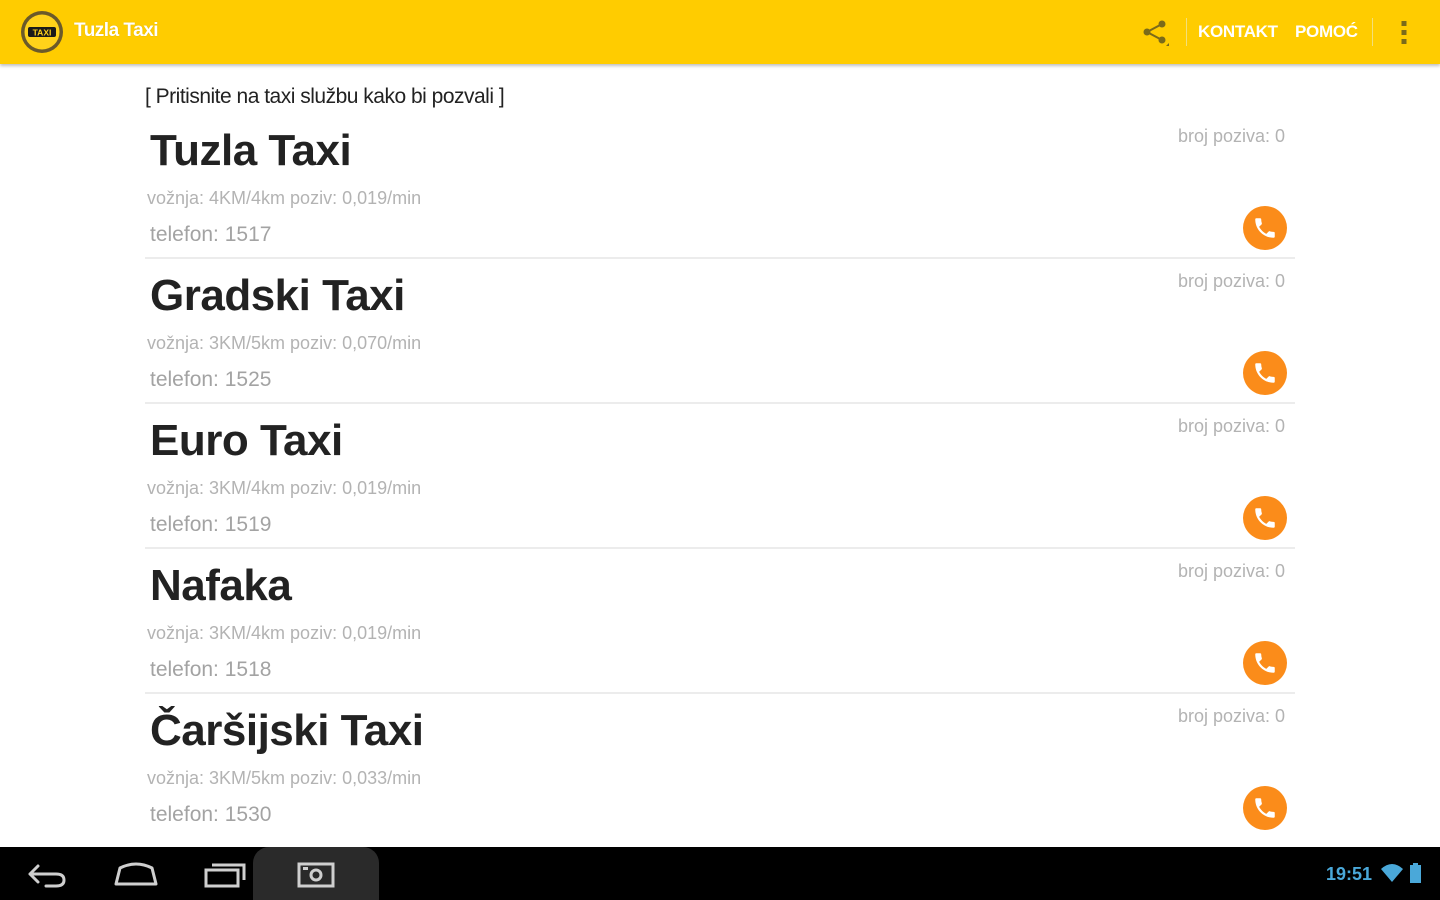 This screenshot has height=900, width=1440. I want to click on screenshot-icon, so click(316, 874).